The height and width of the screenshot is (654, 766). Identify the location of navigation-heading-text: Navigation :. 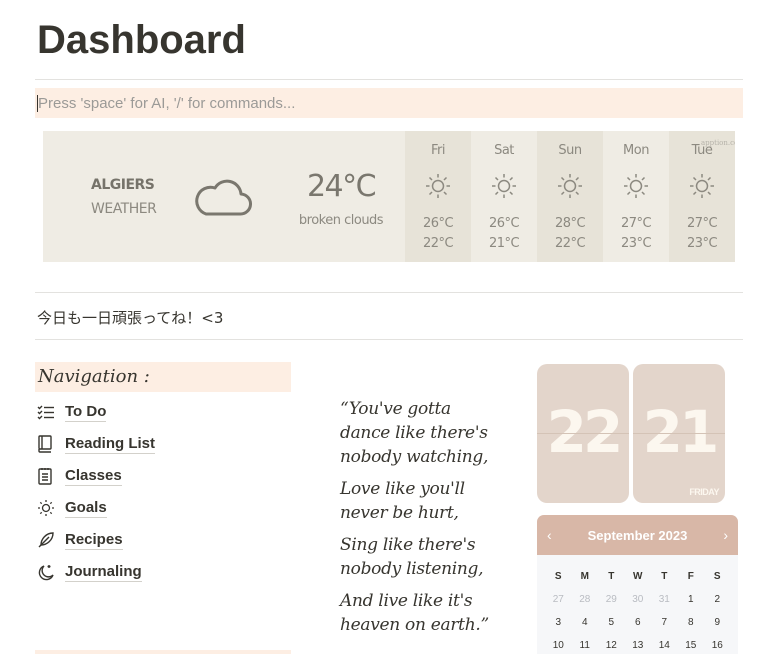
(94, 376).